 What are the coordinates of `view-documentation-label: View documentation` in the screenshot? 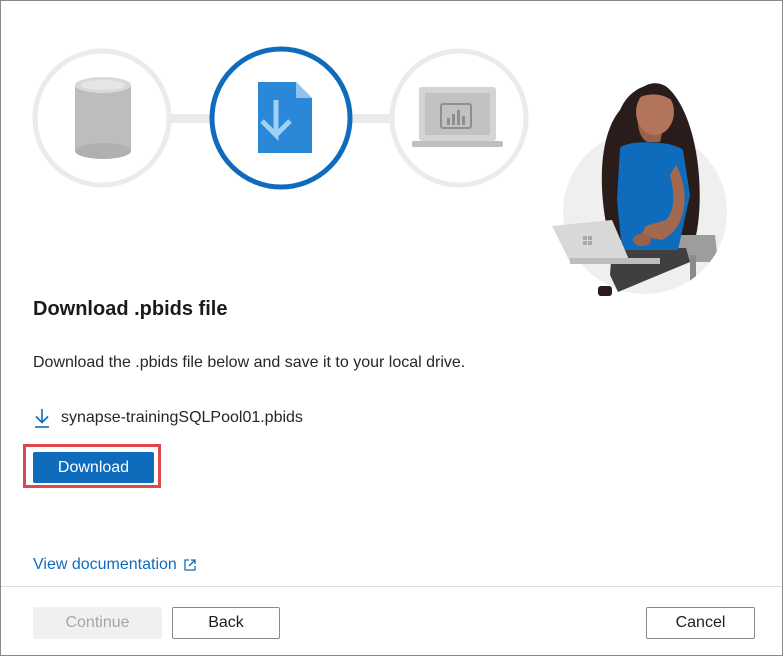 It's located at (105, 564).